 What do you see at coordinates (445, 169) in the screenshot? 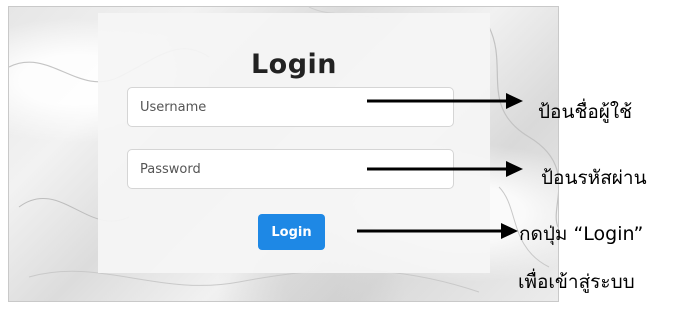
I see `password-arrow` at bounding box center [445, 169].